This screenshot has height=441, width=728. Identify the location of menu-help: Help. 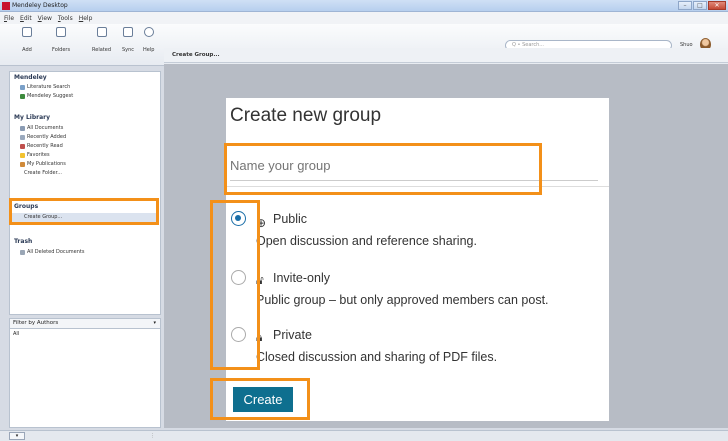
(86, 18).